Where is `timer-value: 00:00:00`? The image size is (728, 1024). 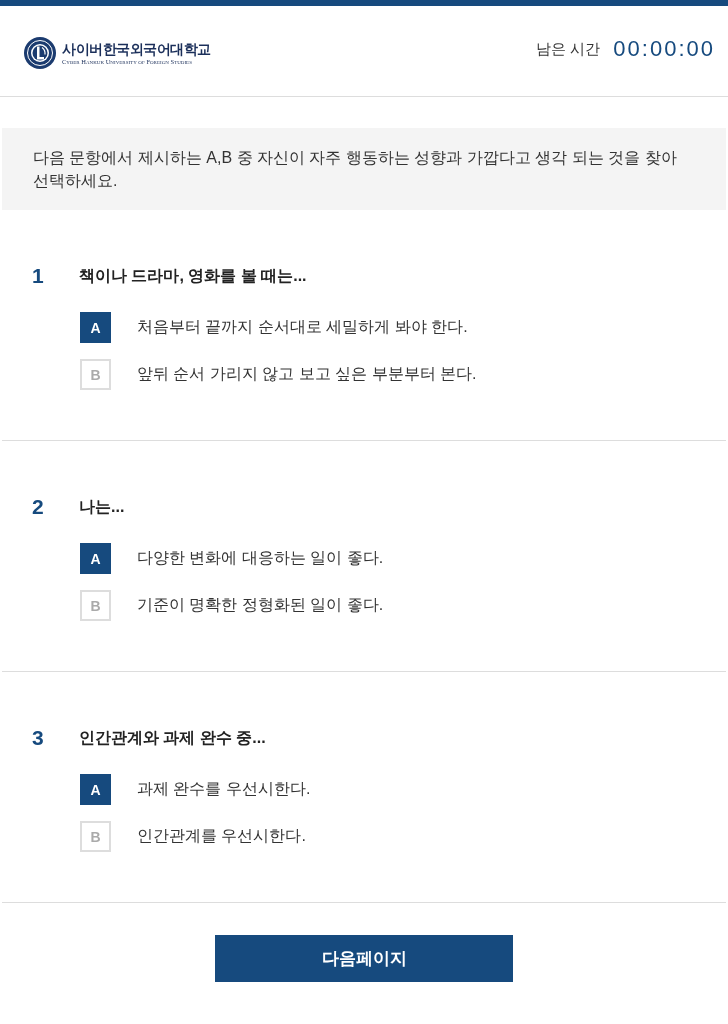 timer-value: 00:00:00 is located at coordinates (664, 49).